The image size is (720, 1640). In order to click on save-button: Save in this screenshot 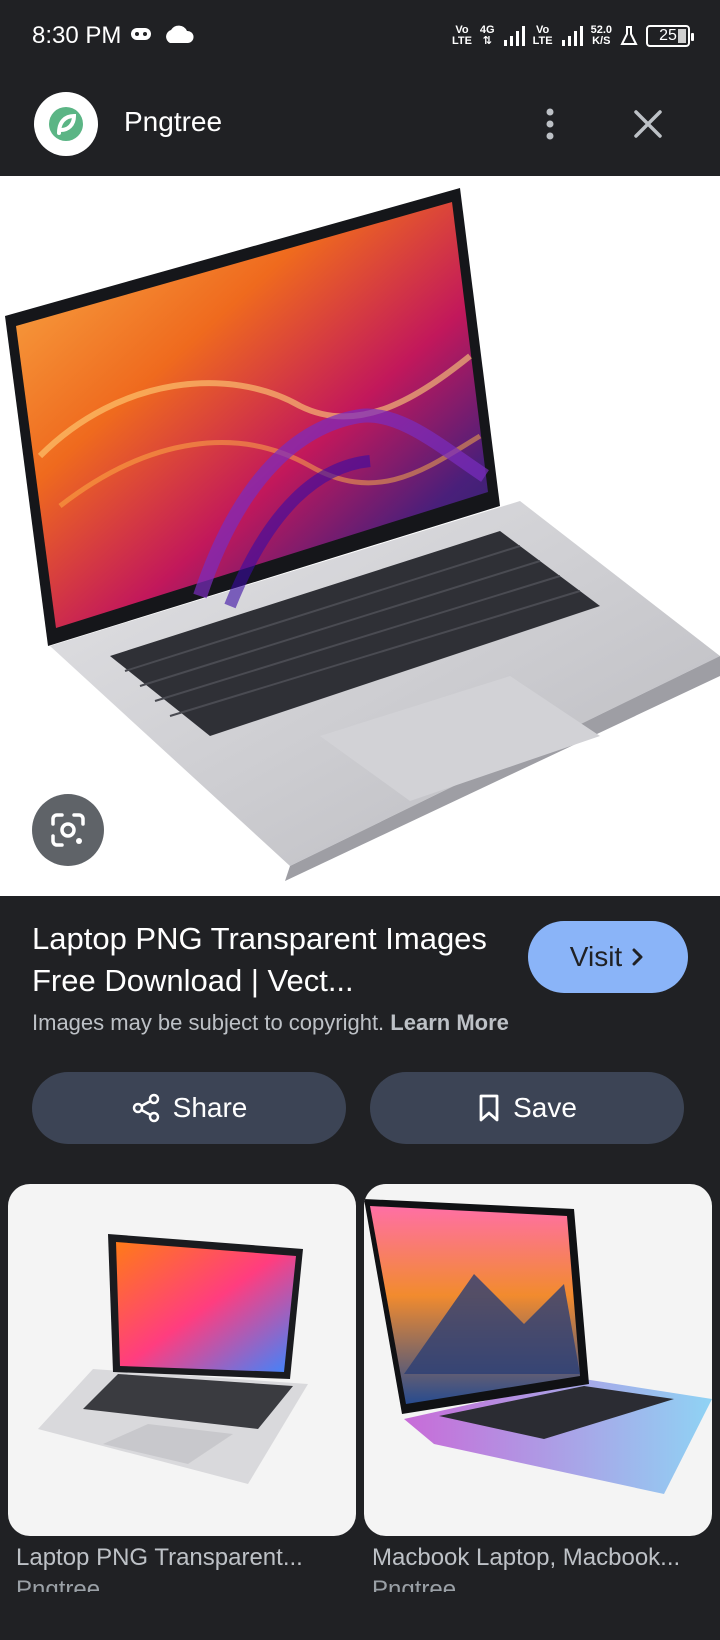, I will do `click(527, 1108)`.